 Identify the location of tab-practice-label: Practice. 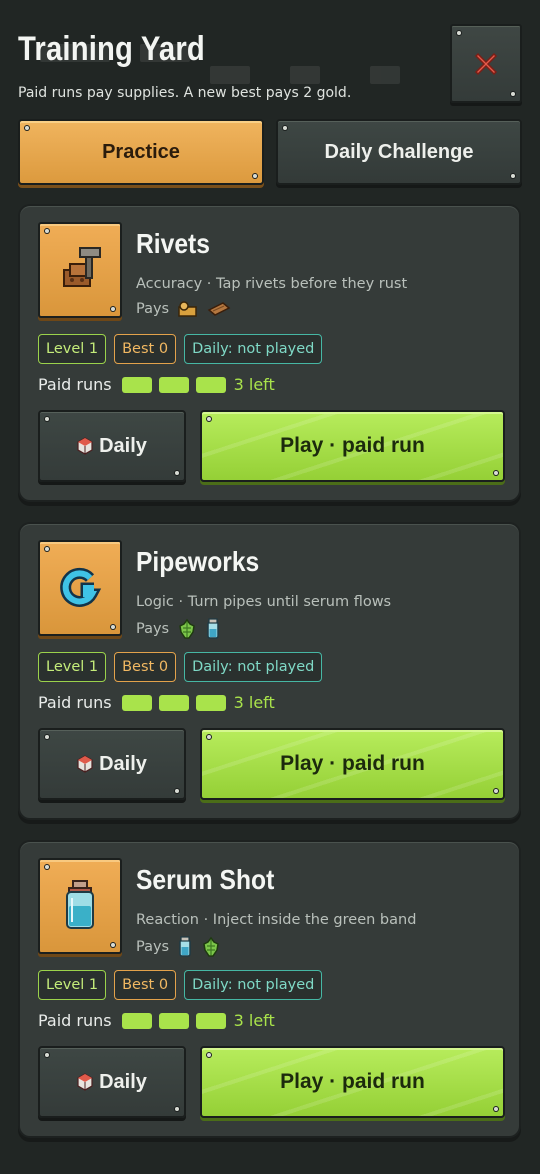
(141, 151).